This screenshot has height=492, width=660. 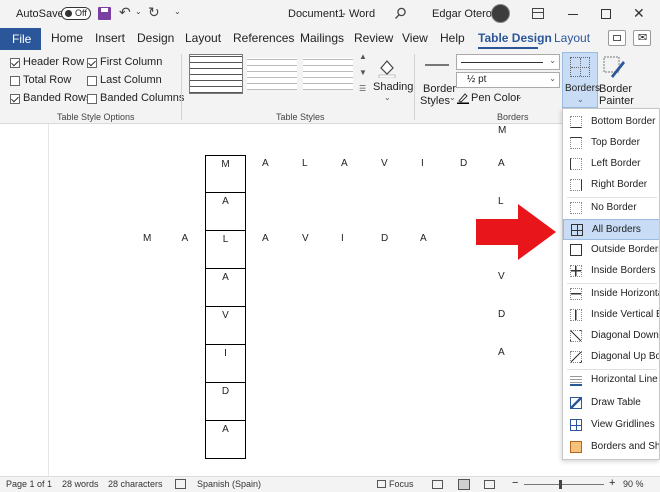 I want to click on pen-color-label: Pen Color, so click(x=495, y=98).